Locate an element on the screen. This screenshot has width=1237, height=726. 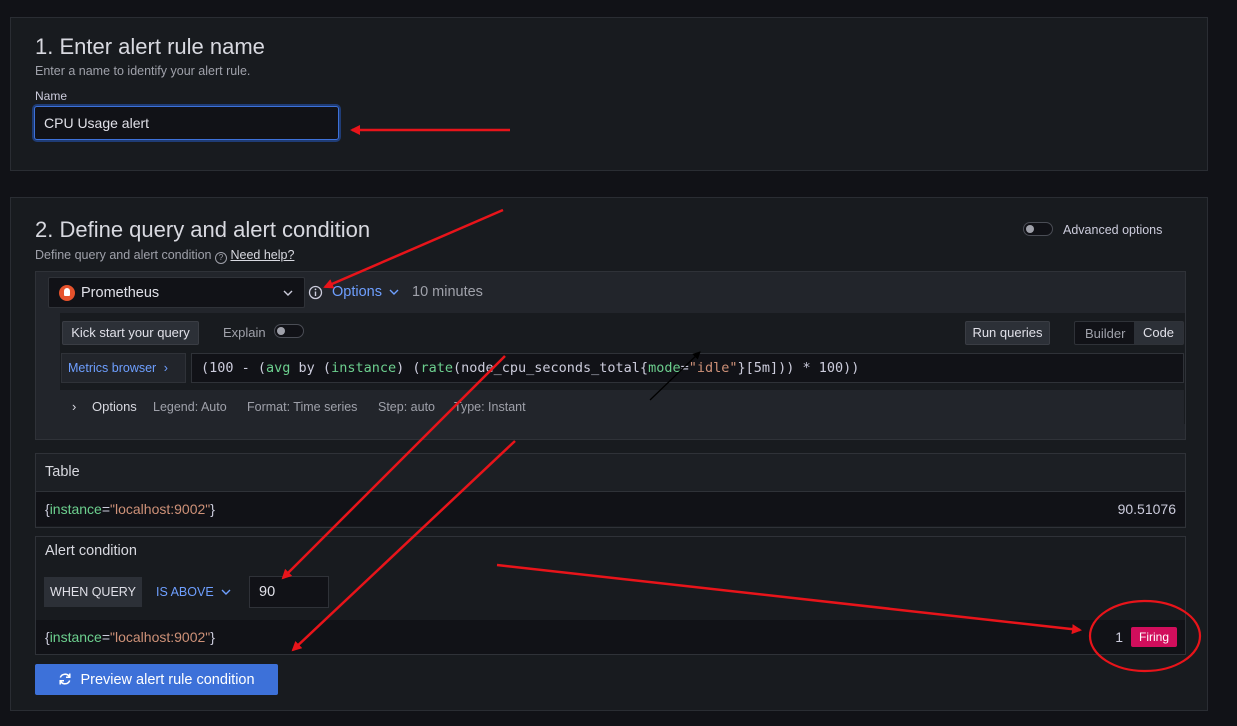
when-query-label: WHEN QUERY is located at coordinates (93, 592).